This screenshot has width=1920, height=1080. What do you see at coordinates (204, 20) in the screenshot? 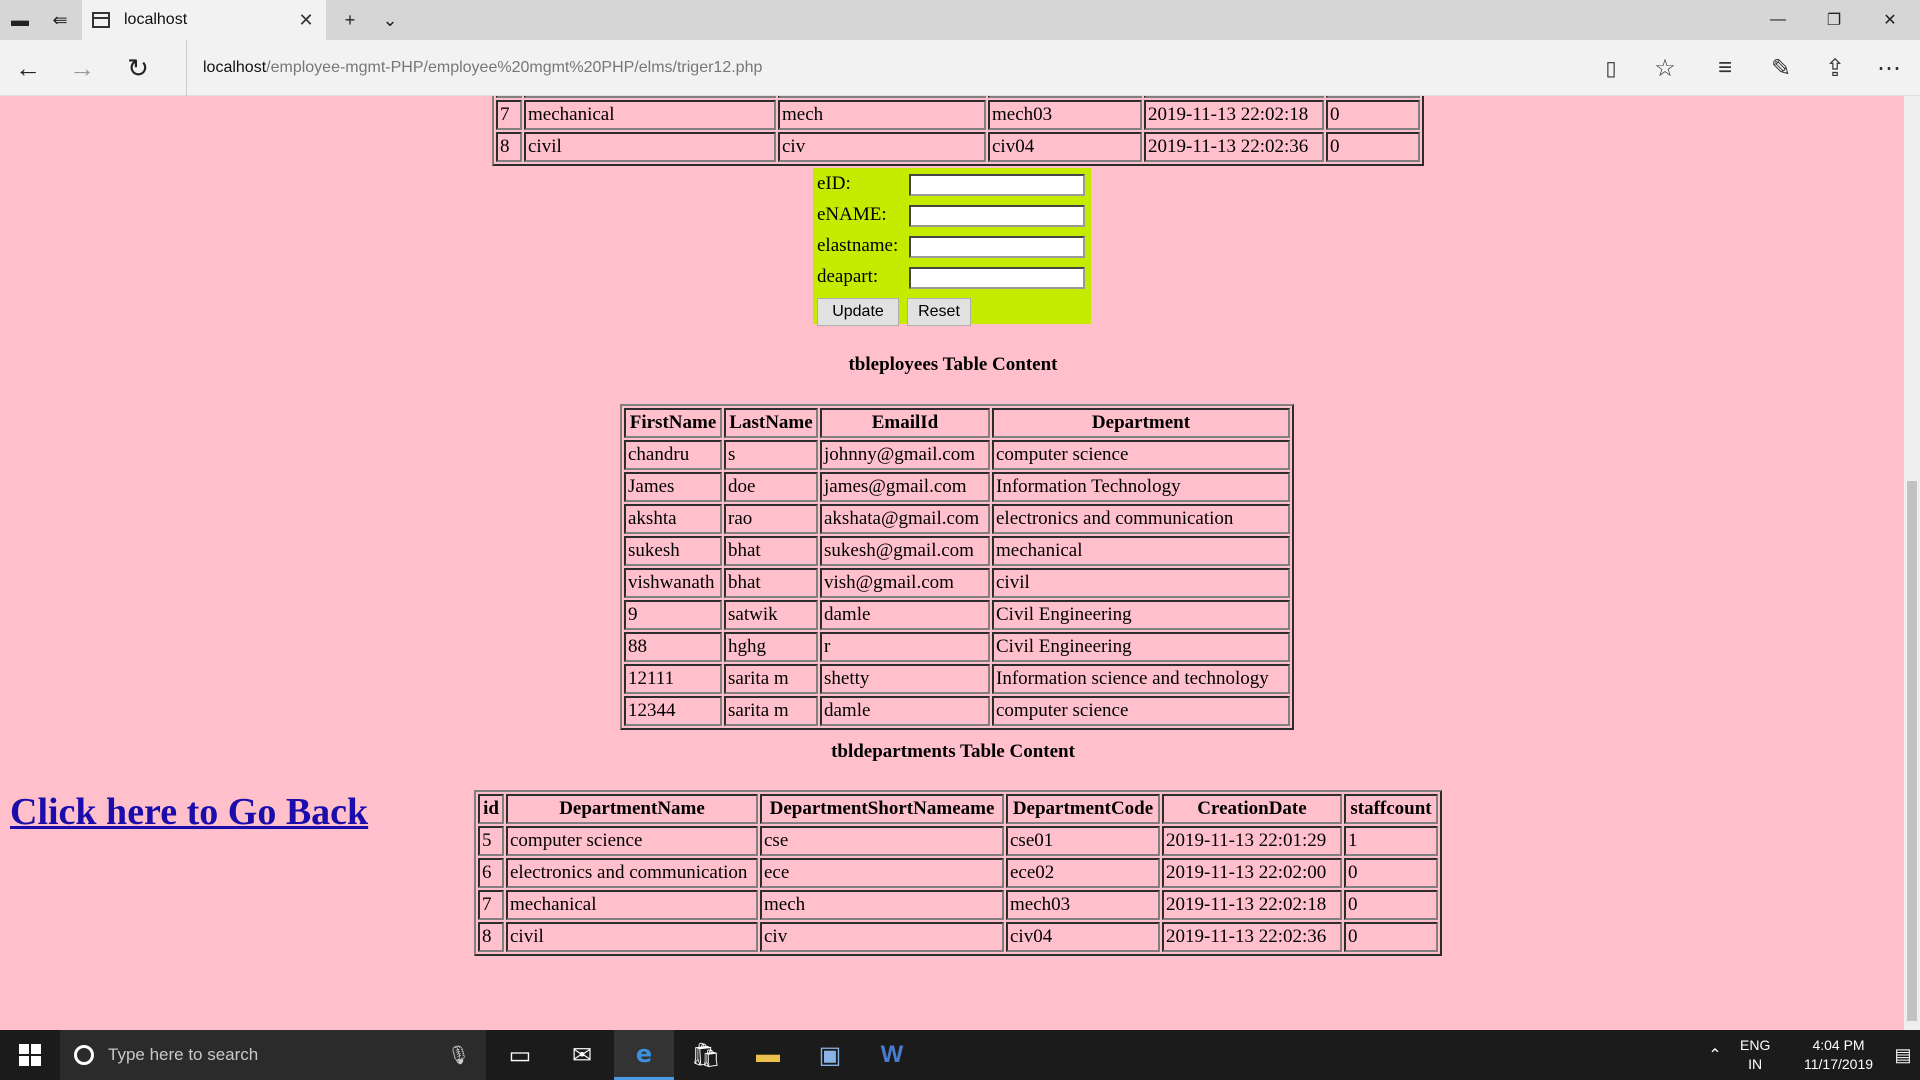
I see `browser-tab: localhost ✕` at bounding box center [204, 20].